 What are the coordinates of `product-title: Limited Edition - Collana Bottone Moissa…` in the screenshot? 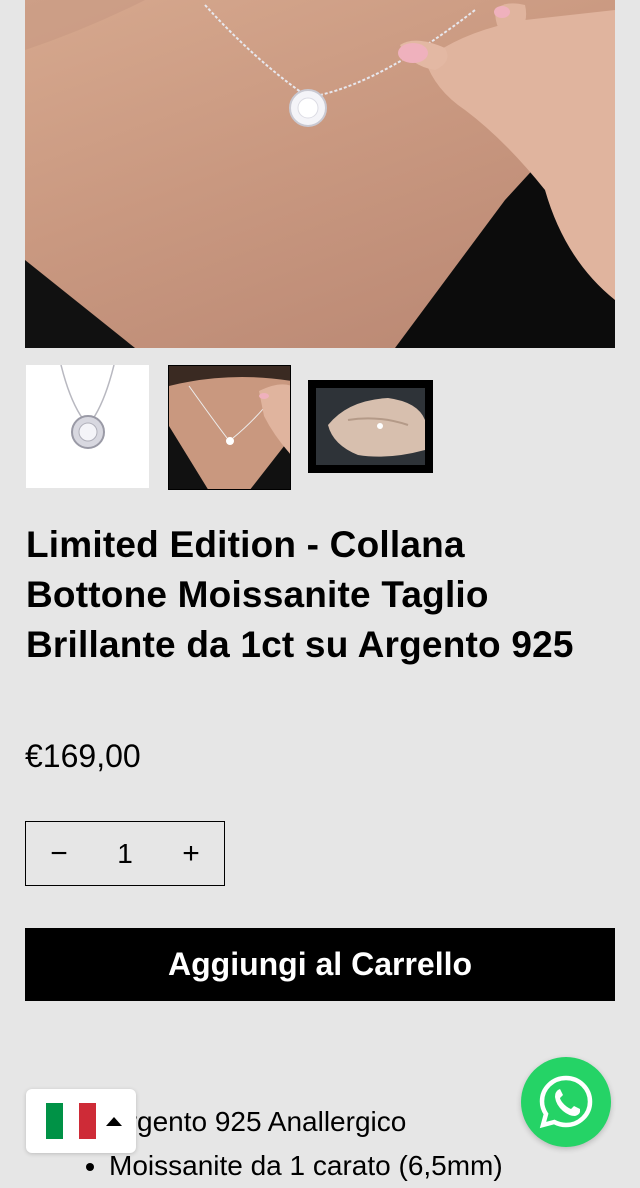 It's located at (300, 594).